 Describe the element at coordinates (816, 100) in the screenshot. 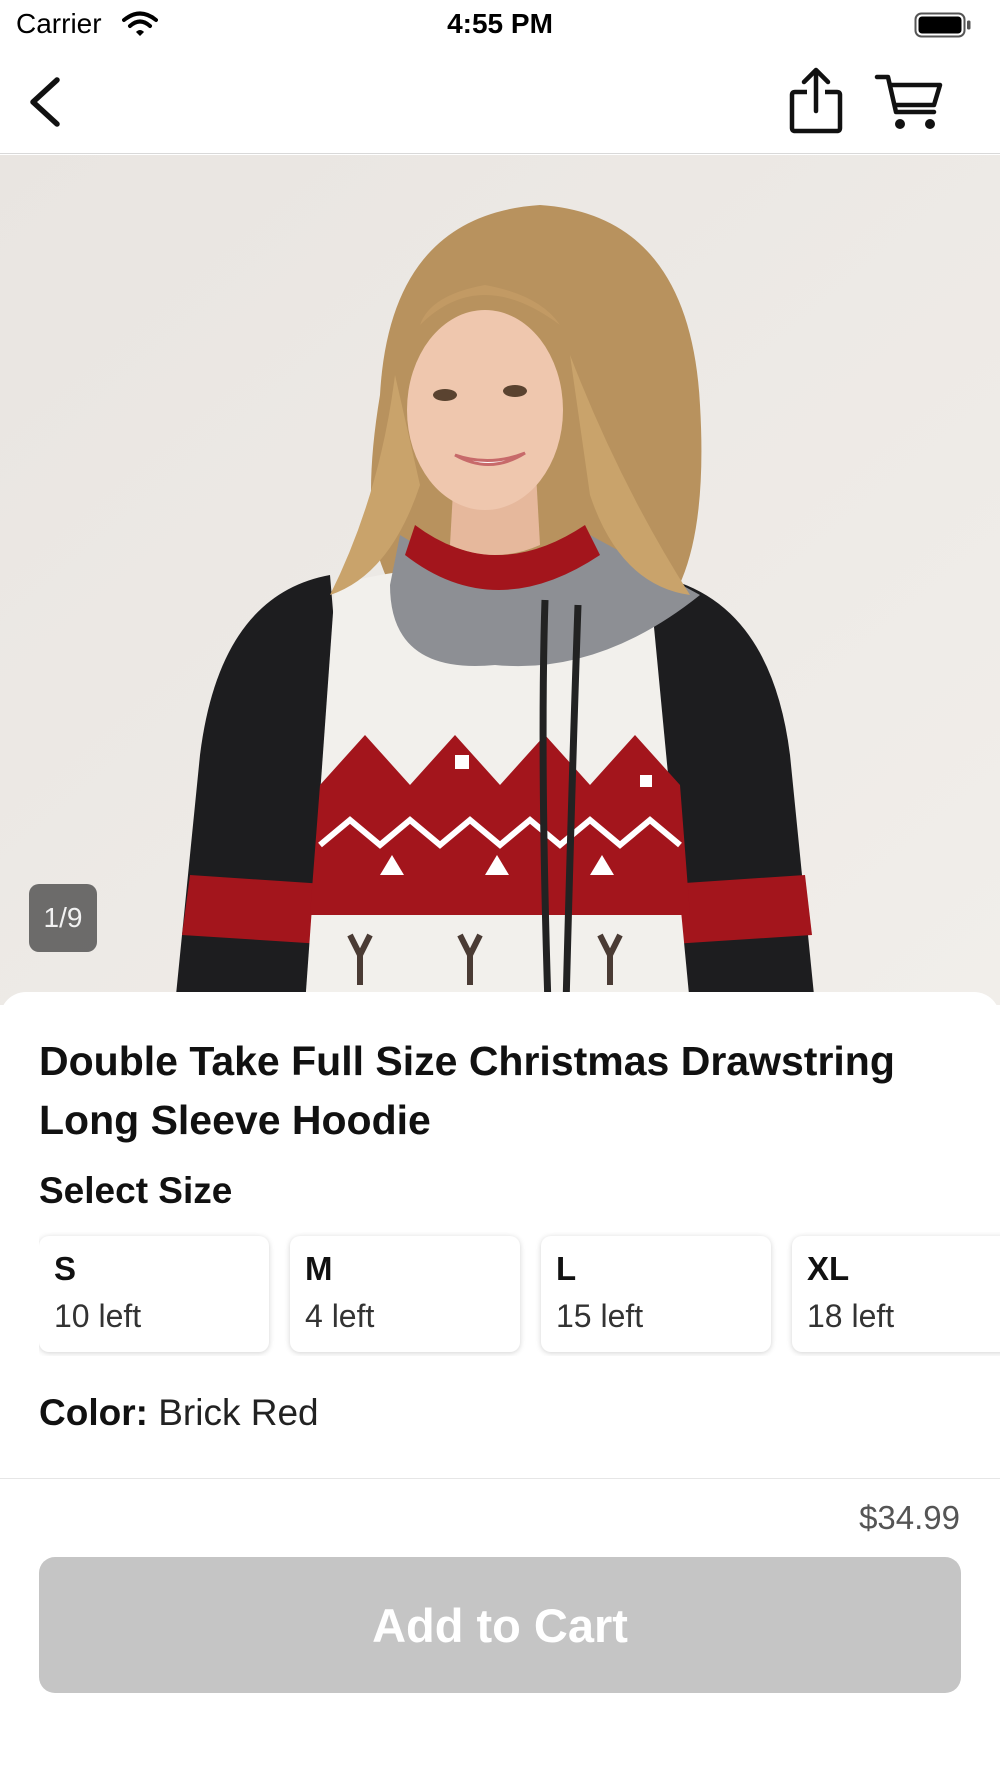

I see `share-icon` at that location.